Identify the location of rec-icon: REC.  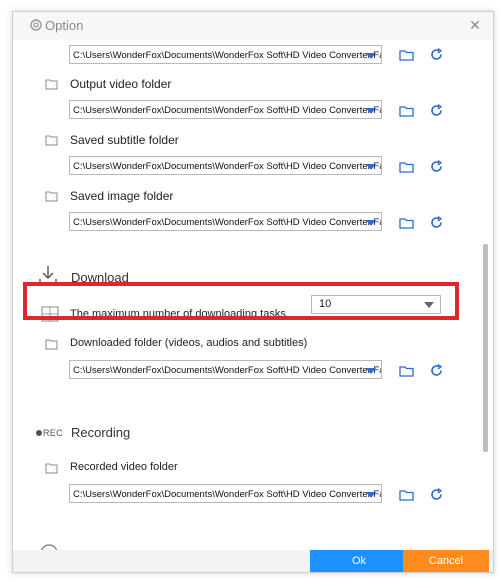
(49, 433).